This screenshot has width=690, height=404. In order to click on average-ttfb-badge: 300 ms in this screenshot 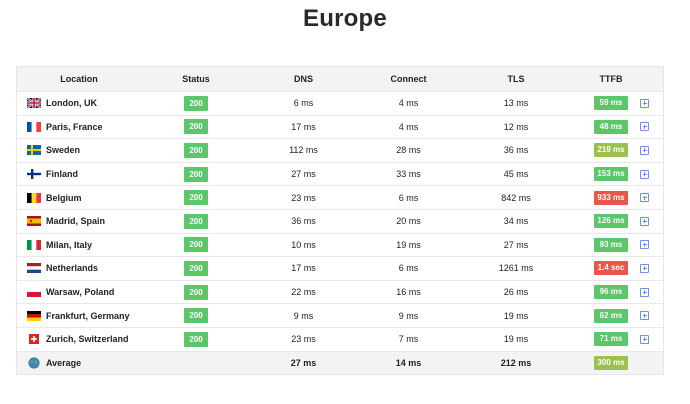, I will do `click(611, 362)`.